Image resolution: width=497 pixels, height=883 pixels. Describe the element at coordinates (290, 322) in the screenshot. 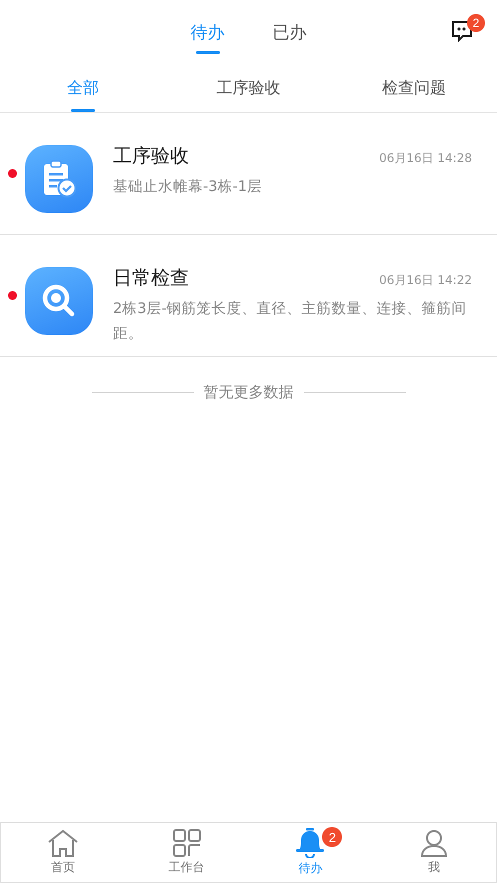

I see `task-description: 2栋3层-钢筋笼长度、直径、主筋数量、连接、箍筋间距。` at that location.